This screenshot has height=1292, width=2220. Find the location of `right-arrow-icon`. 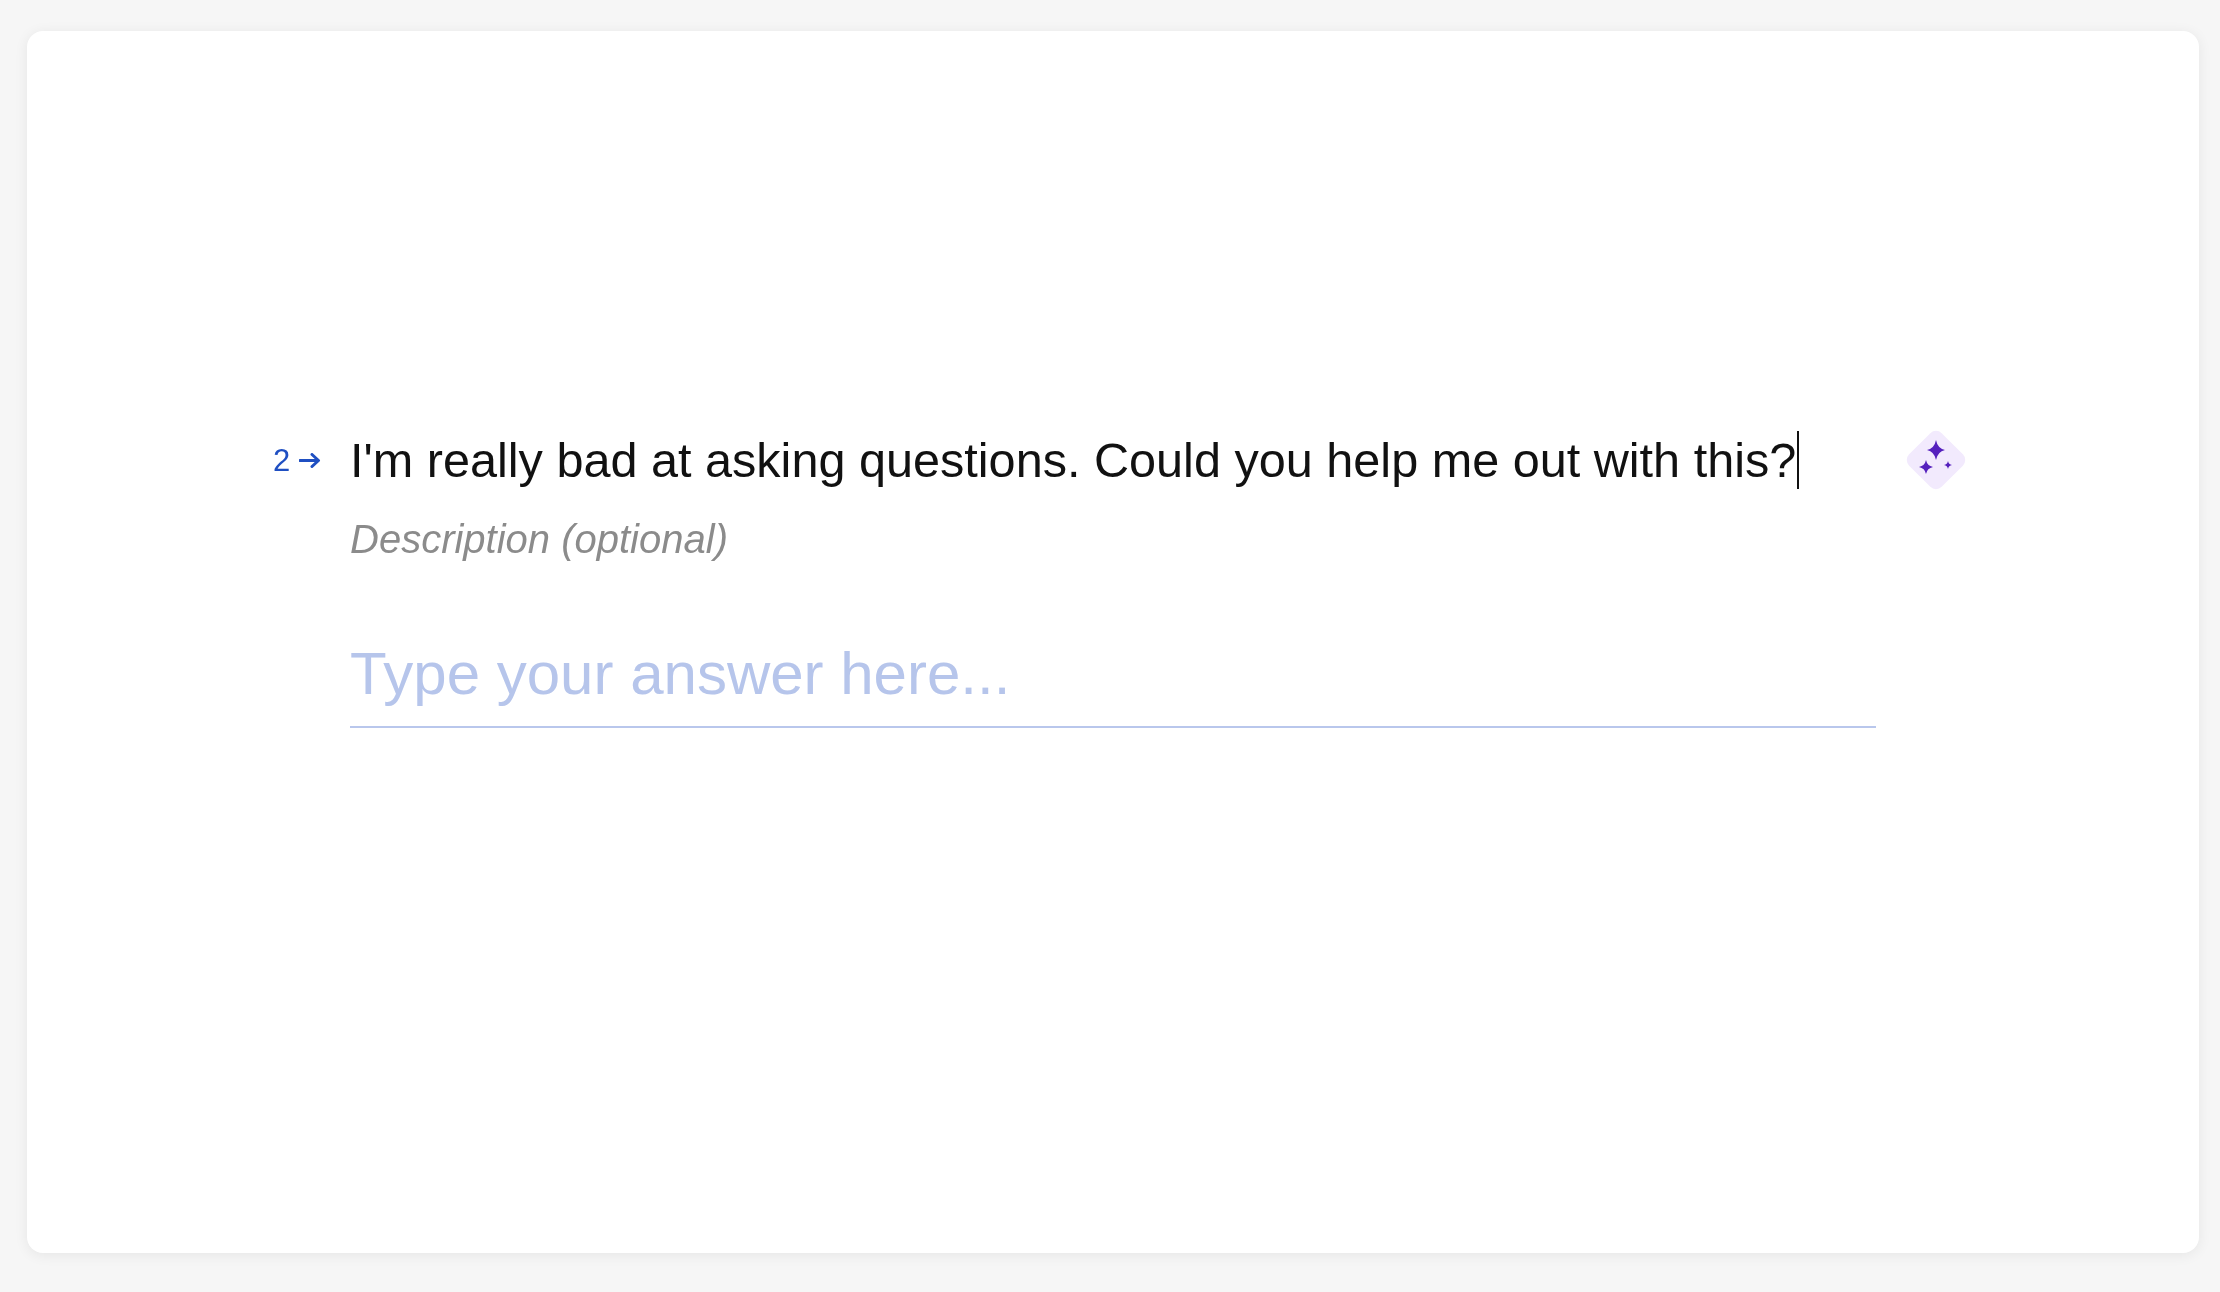

right-arrow-icon is located at coordinates (310, 460).